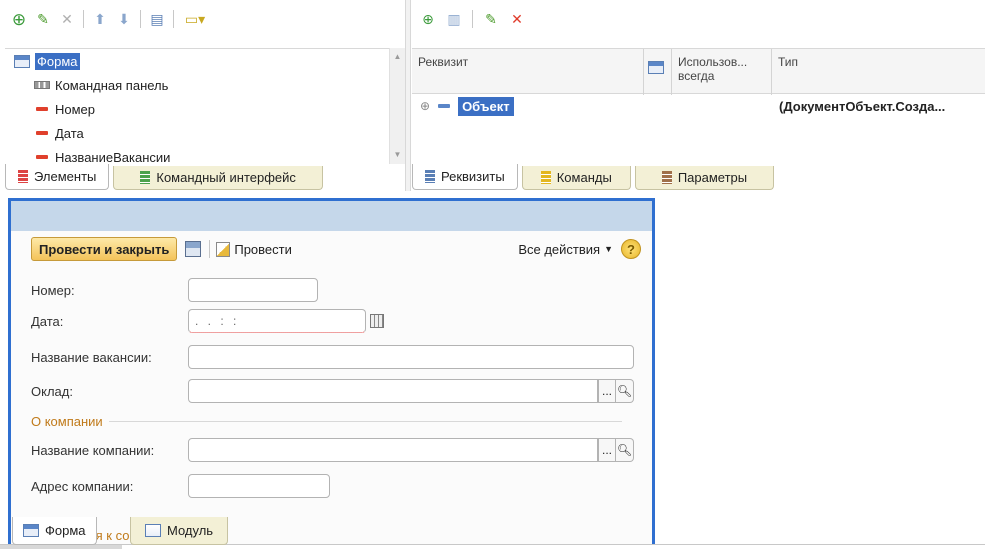  Describe the element at coordinates (393, 391) in the screenshot. I see `salary-input` at that location.